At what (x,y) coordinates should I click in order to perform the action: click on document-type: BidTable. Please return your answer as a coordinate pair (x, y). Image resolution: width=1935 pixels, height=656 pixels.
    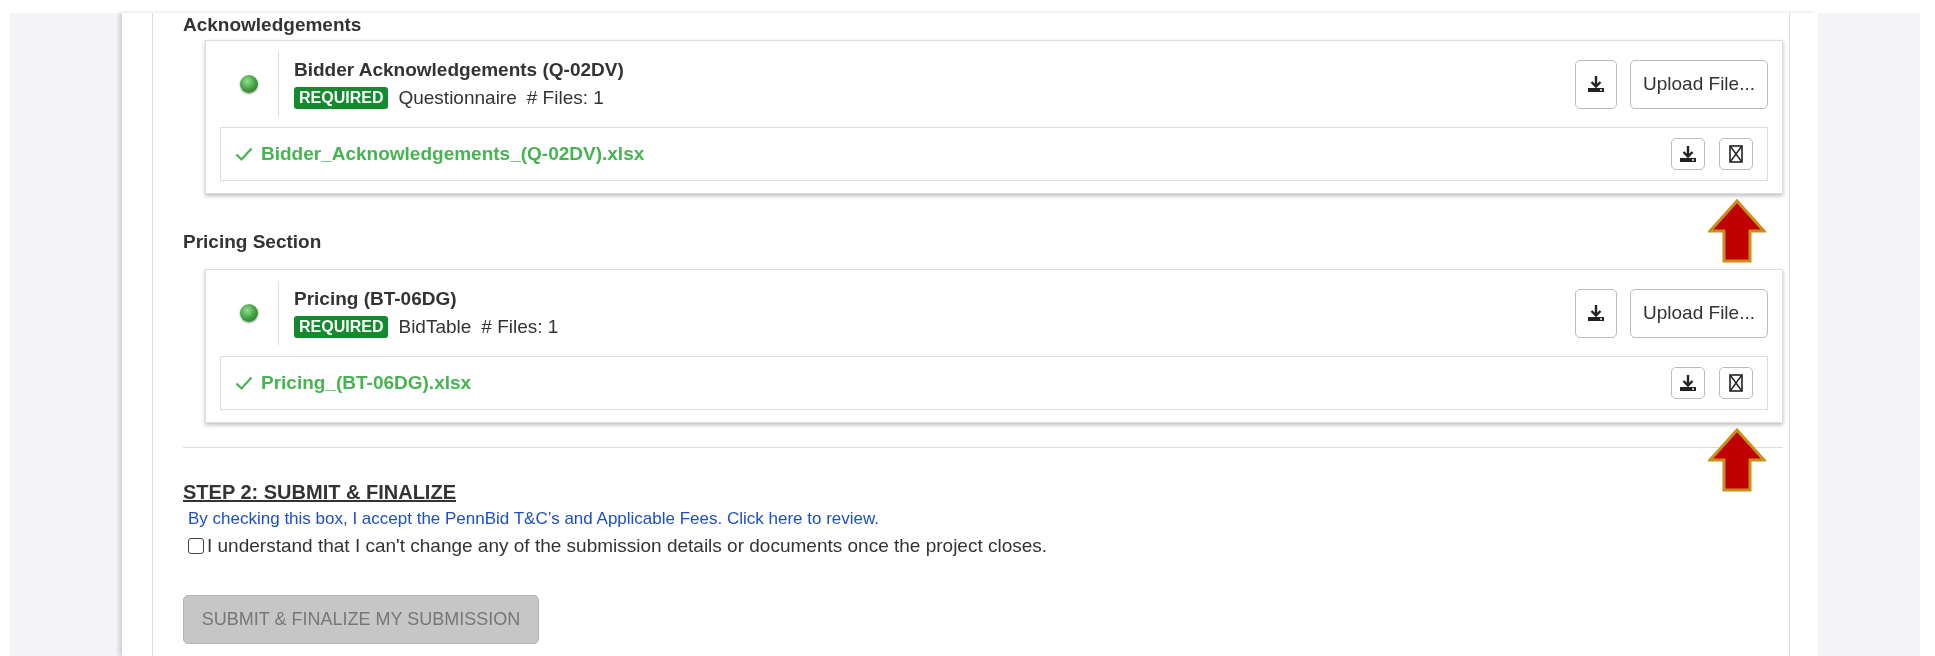
    Looking at the image, I should click on (435, 327).